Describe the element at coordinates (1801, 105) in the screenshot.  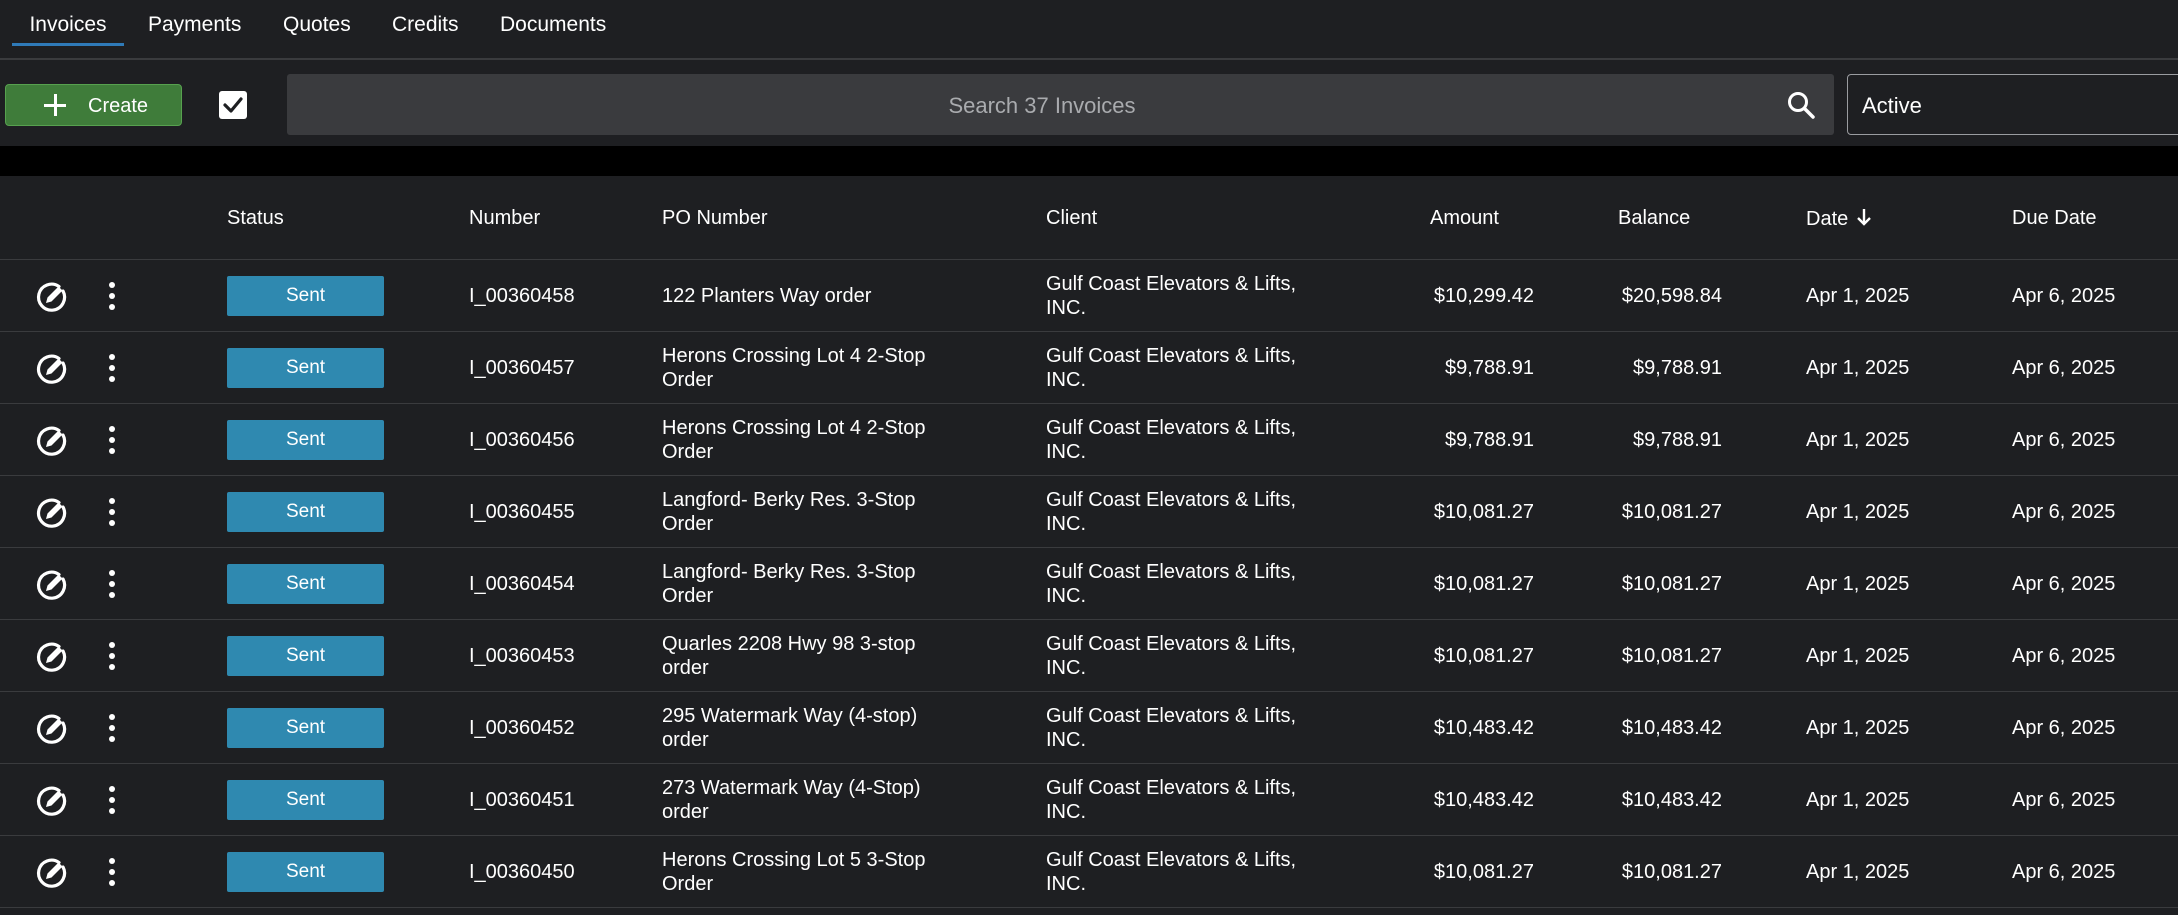
I see `search-icon` at that location.